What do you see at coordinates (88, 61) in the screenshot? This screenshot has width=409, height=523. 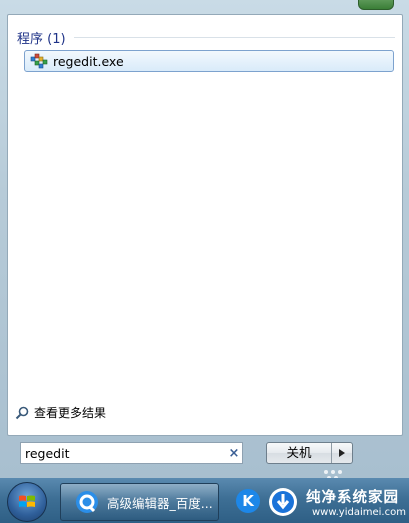 I see `result-item-label: regedit.exe` at bounding box center [88, 61].